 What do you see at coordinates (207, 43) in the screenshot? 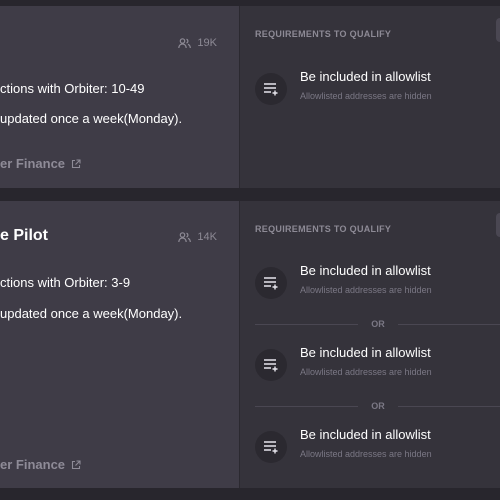
I see `member-count-value: 19K` at bounding box center [207, 43].